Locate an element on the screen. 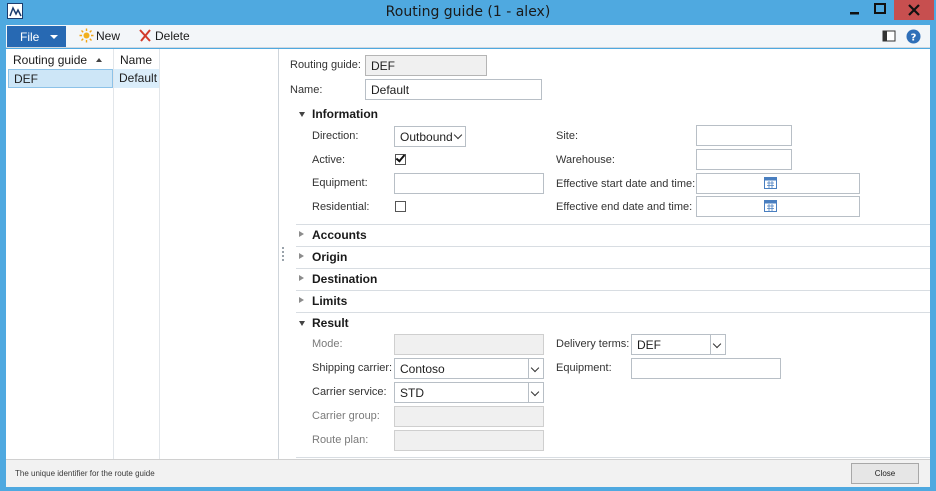 The width and height of the screenshot is (936, 491). carrier-group-label: Carrier group: is located at coordinates (346, 416).